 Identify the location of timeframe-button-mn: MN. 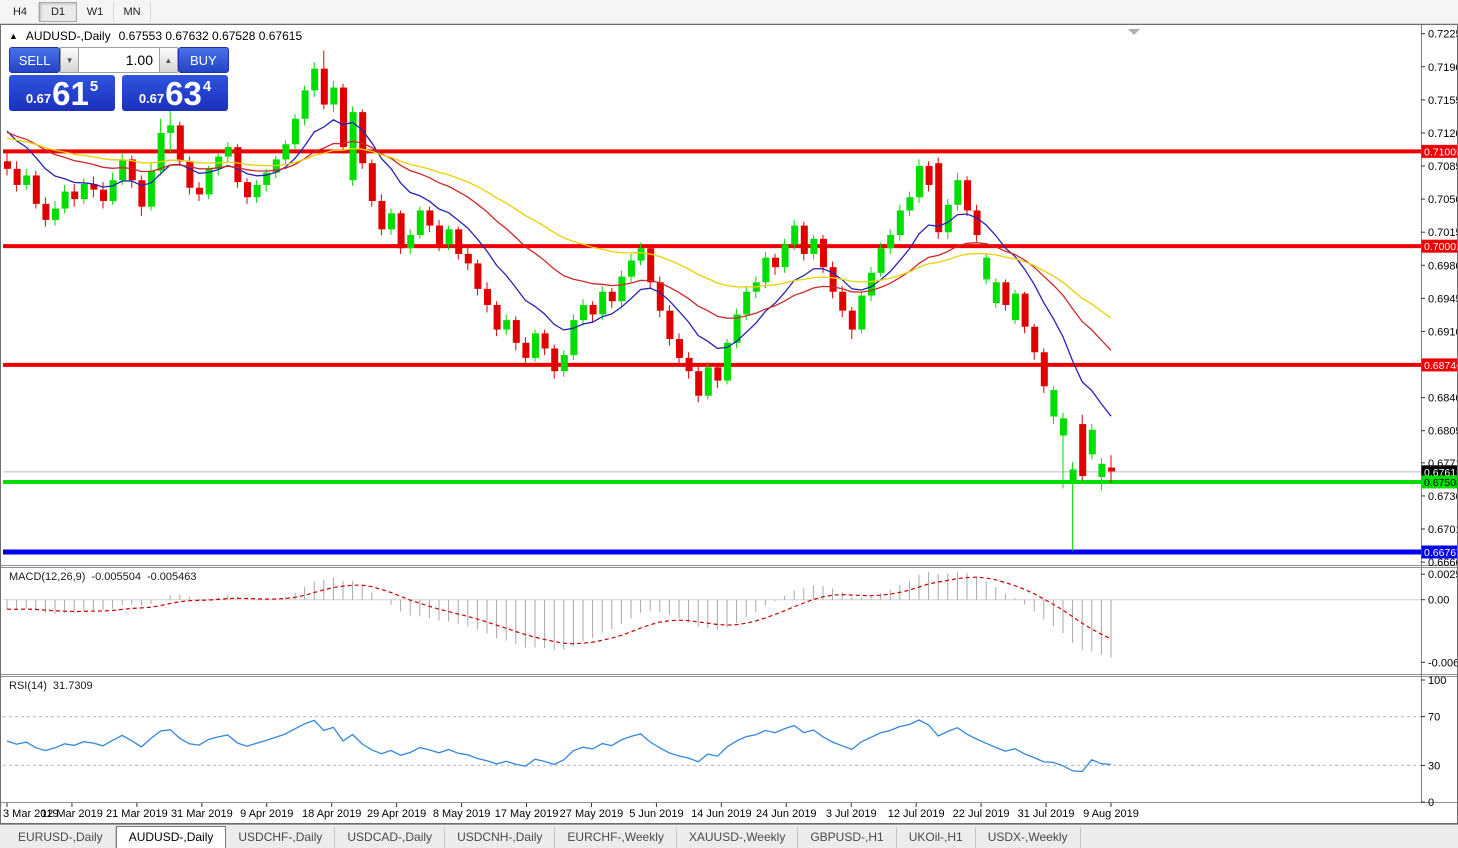
(132, 11).